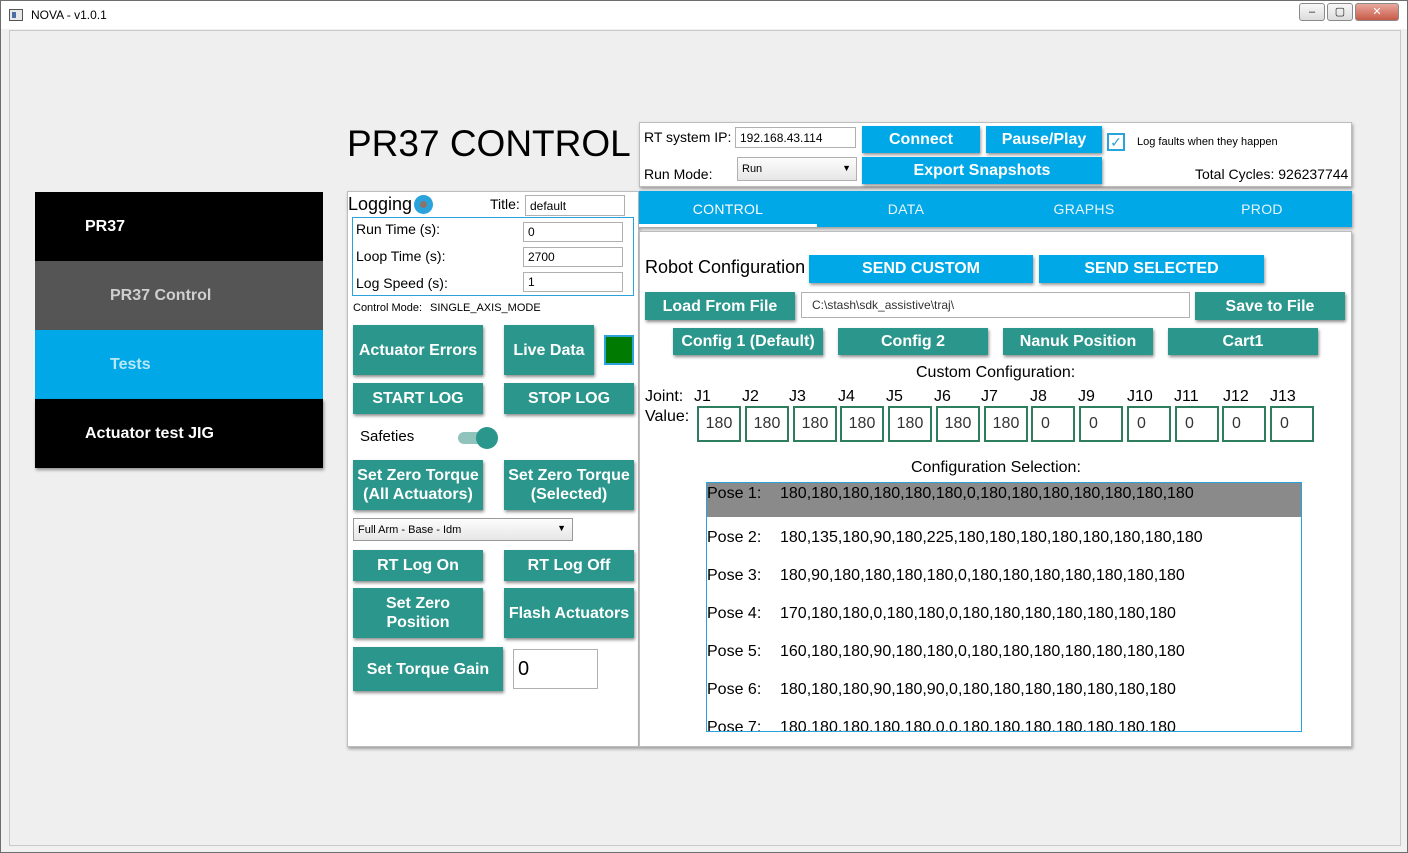 Image resolution: width=1408 pixels, height=853 pixels. Describe the element at coordinates (1140, 396) in the screenshot. I see `joint-label-j10: J10` at that location.